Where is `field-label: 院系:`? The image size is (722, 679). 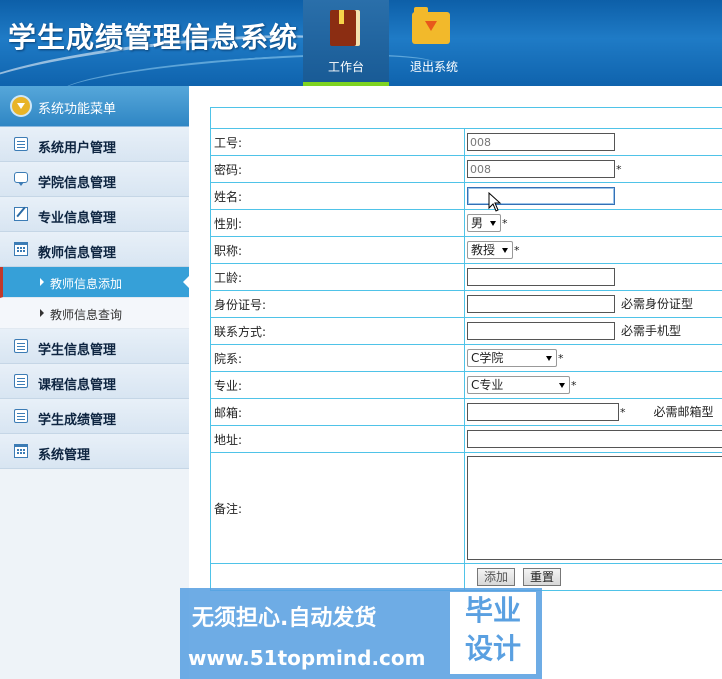
field-label: 院系: is located at coordinates (337, 358).